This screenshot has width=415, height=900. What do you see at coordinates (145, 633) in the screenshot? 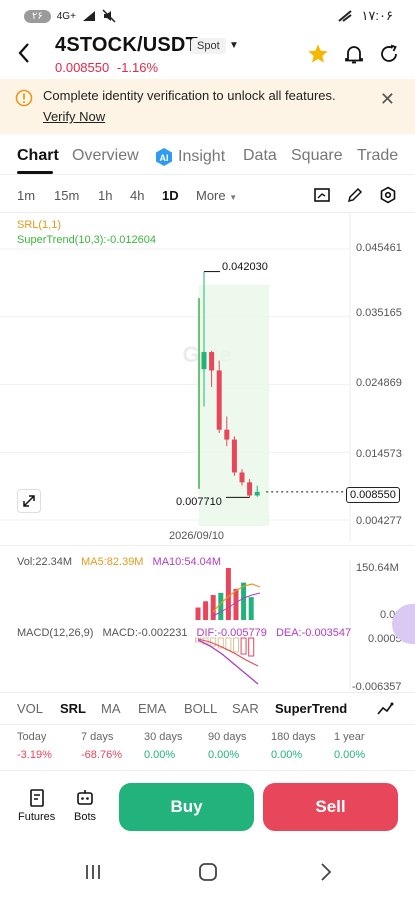
I see `macd-value: MACD:-0.002231` at bounding box center [145, 633].